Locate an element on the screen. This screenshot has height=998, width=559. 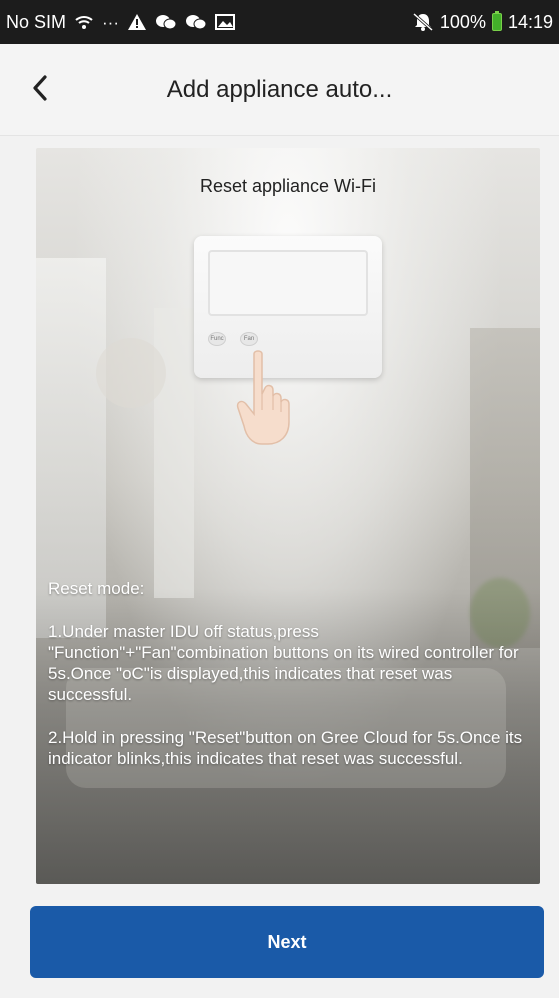
dots-indicator: ··· is located at coordinates (110, 22).